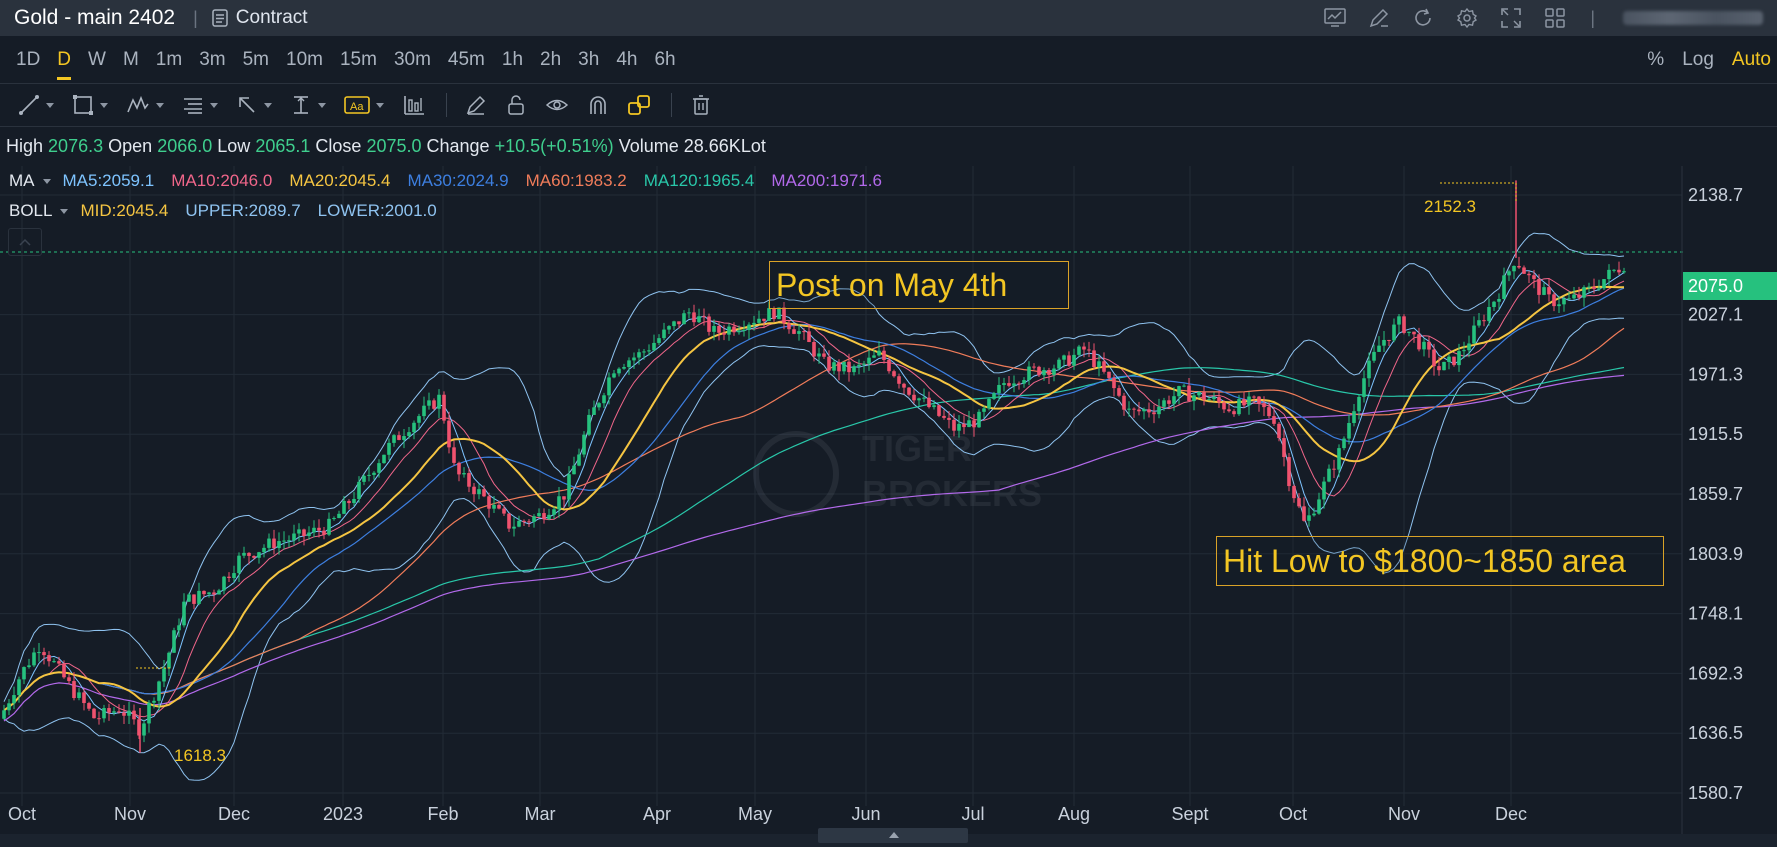 The height and width of the screenshot is (847, 1777). What do you see at coordinates (1511, 18) in the screenshot?
I see `fullscreen-icon` at bounding box center [1511, 18].